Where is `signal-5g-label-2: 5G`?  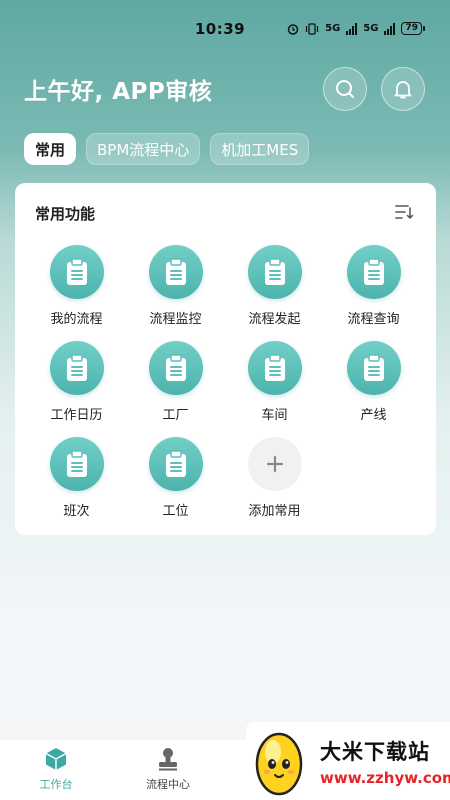 signal-5g-label-2: 5G is located at coordinates (371, 28).